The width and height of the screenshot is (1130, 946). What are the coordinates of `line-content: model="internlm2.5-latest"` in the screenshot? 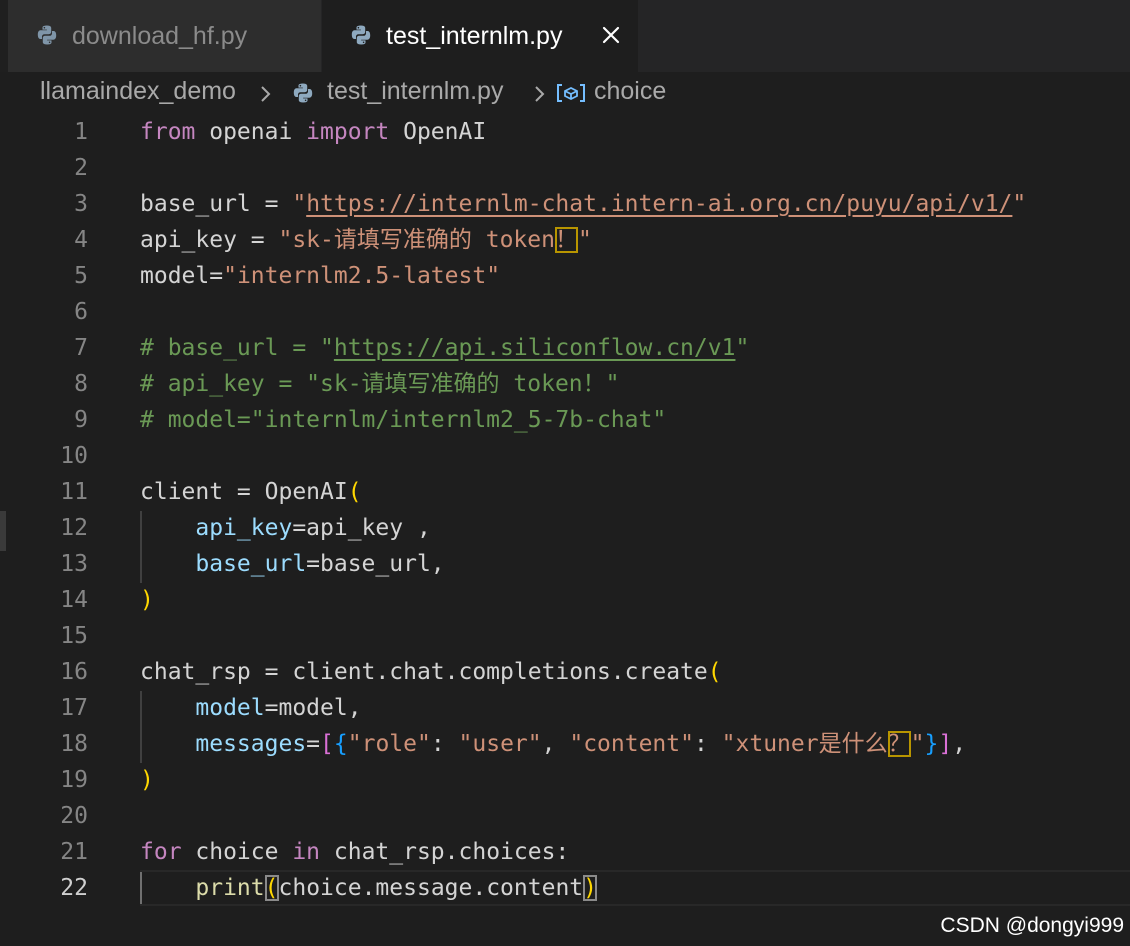 It's located at (320, 276).